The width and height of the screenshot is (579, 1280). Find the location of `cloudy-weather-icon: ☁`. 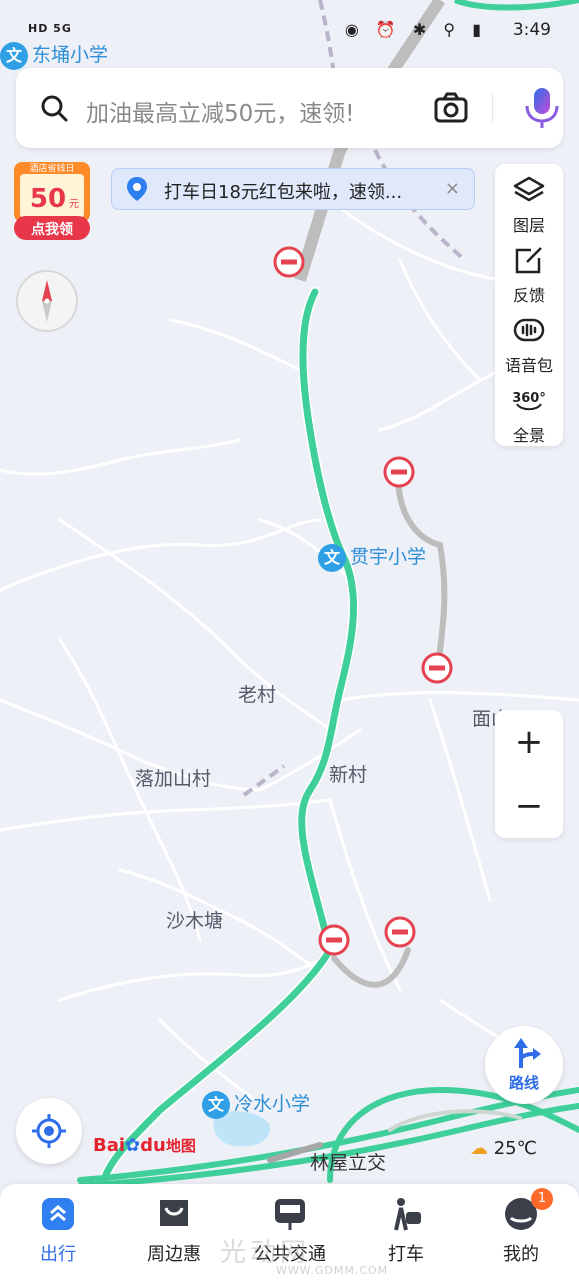

cloudy-weather-icon: ☁ is located at coordinates (479, 1148).